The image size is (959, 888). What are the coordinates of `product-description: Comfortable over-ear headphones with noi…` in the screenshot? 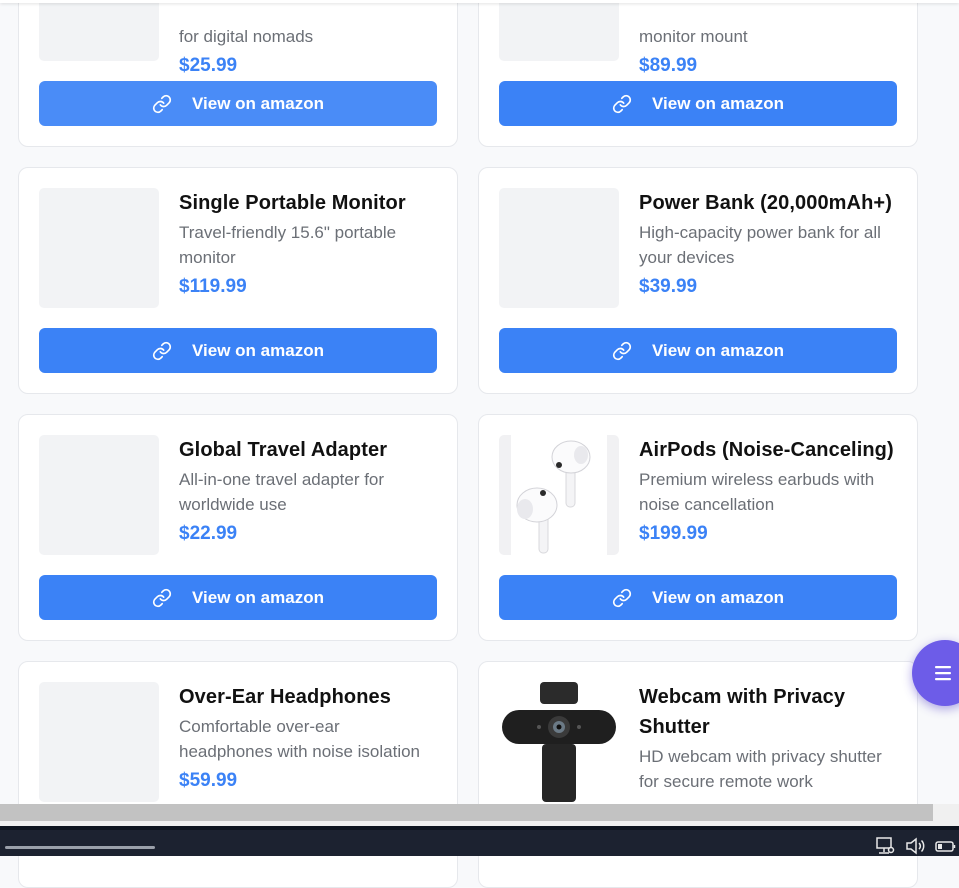 It's located at (300, 739).